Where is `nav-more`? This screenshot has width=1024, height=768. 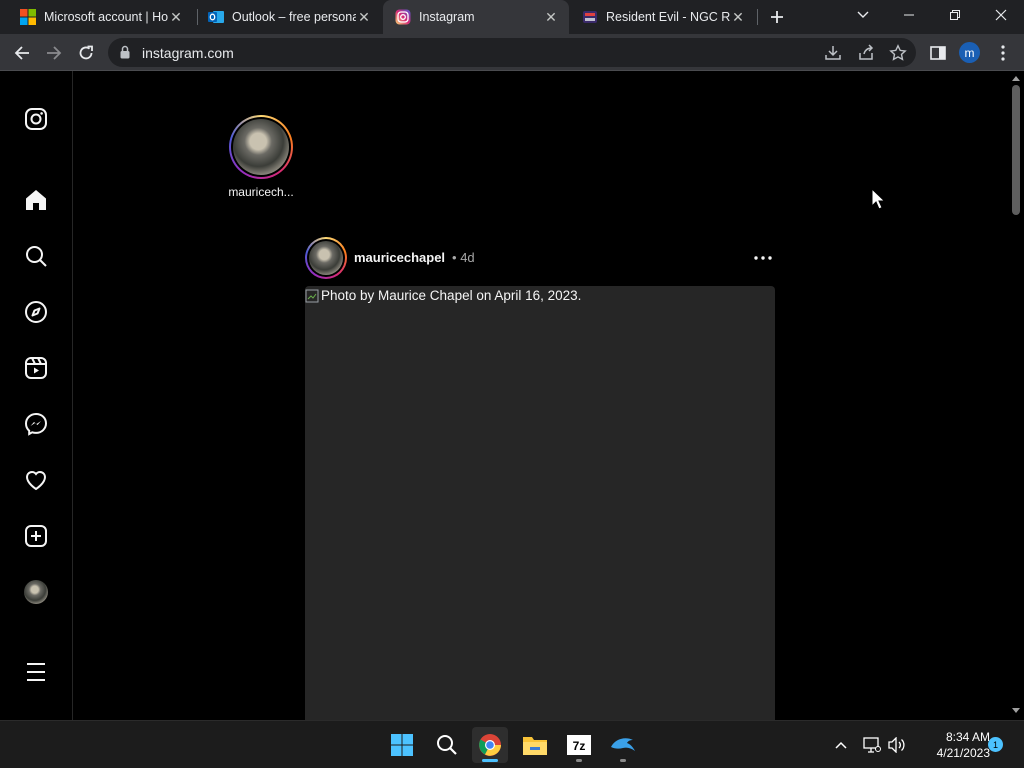 nav-more is located at coordinates (36, 672).